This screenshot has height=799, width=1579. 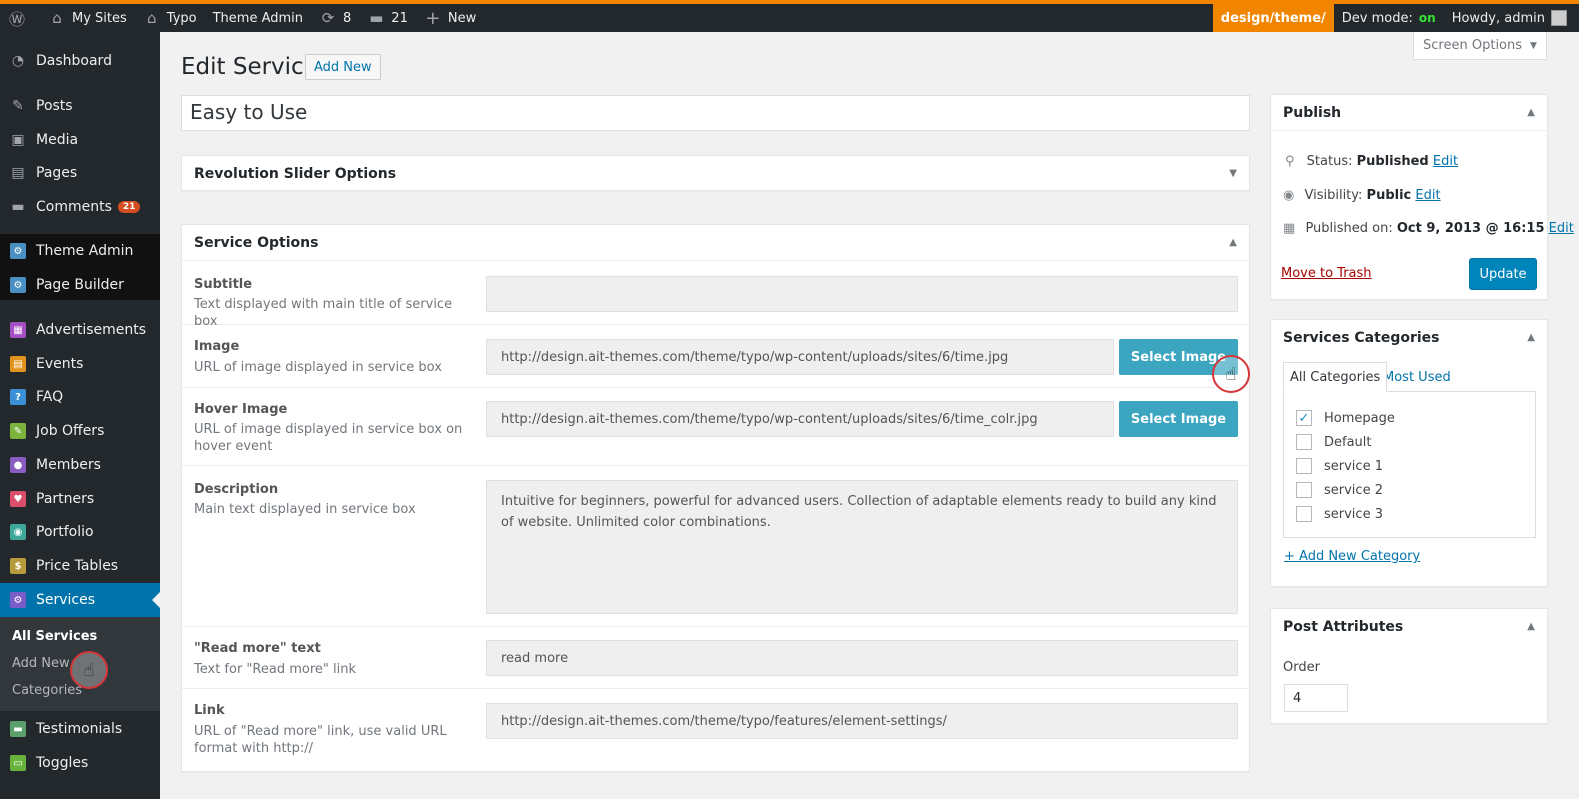 I want to click on comments-link: ▬ 21, so click(x=387, y=18).